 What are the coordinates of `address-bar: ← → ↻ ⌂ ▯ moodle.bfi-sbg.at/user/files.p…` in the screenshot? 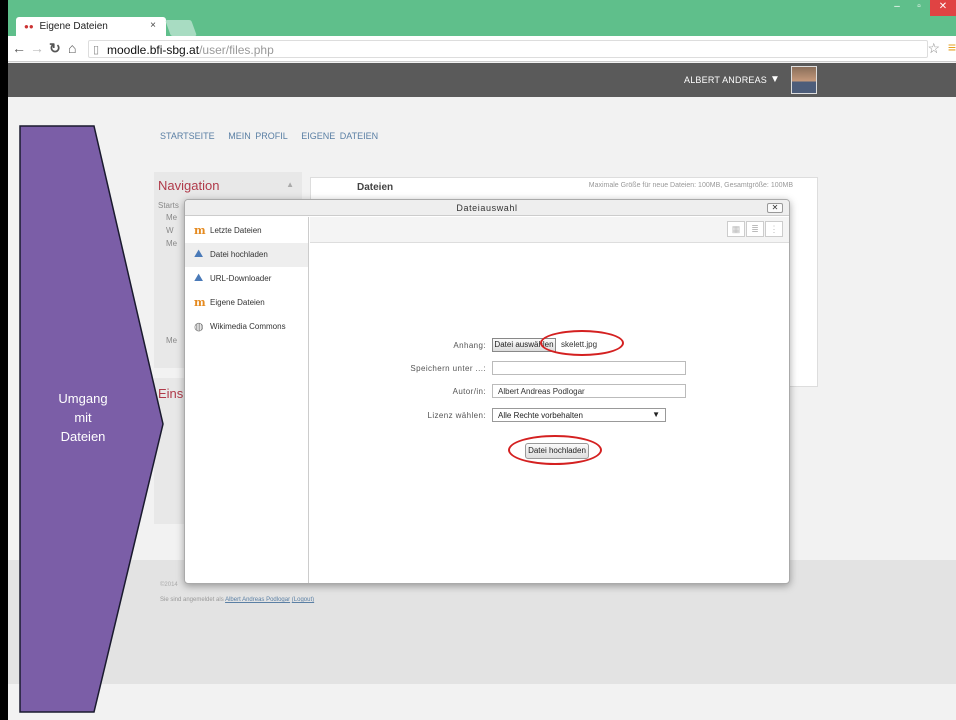 It's located at (482, 49).